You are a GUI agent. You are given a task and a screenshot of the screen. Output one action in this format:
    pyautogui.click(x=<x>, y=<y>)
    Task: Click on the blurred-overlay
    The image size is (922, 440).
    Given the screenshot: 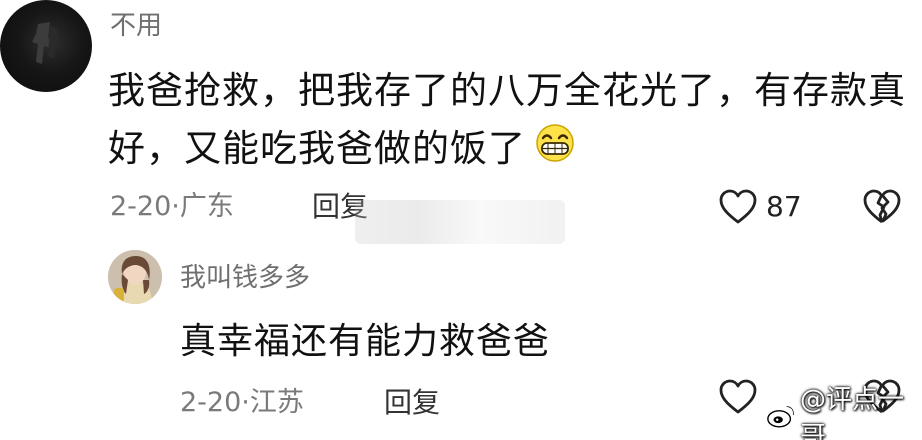 What is the action you would take?
    pyautogui.click(x=460, y=222)
    